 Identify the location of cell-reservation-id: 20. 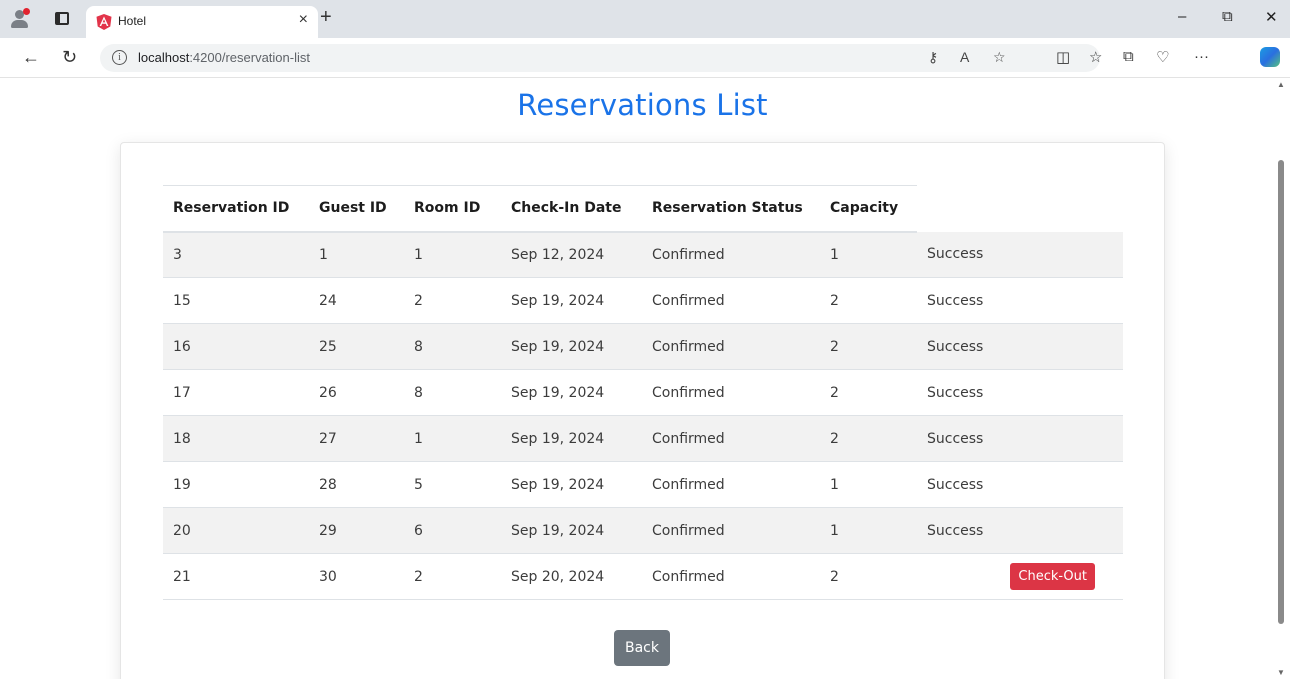
(236, 530).